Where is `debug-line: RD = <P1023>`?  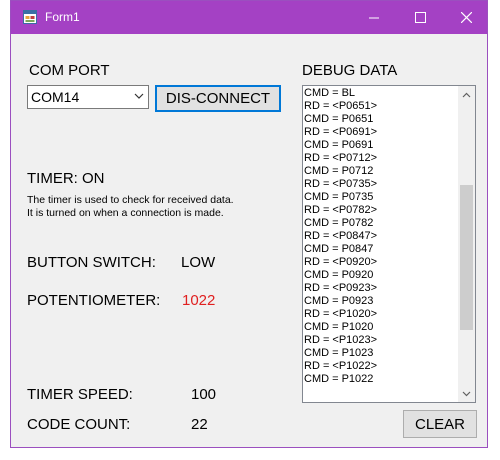
debug-line: RD = <P1023> is located at coordinates (381, 340).